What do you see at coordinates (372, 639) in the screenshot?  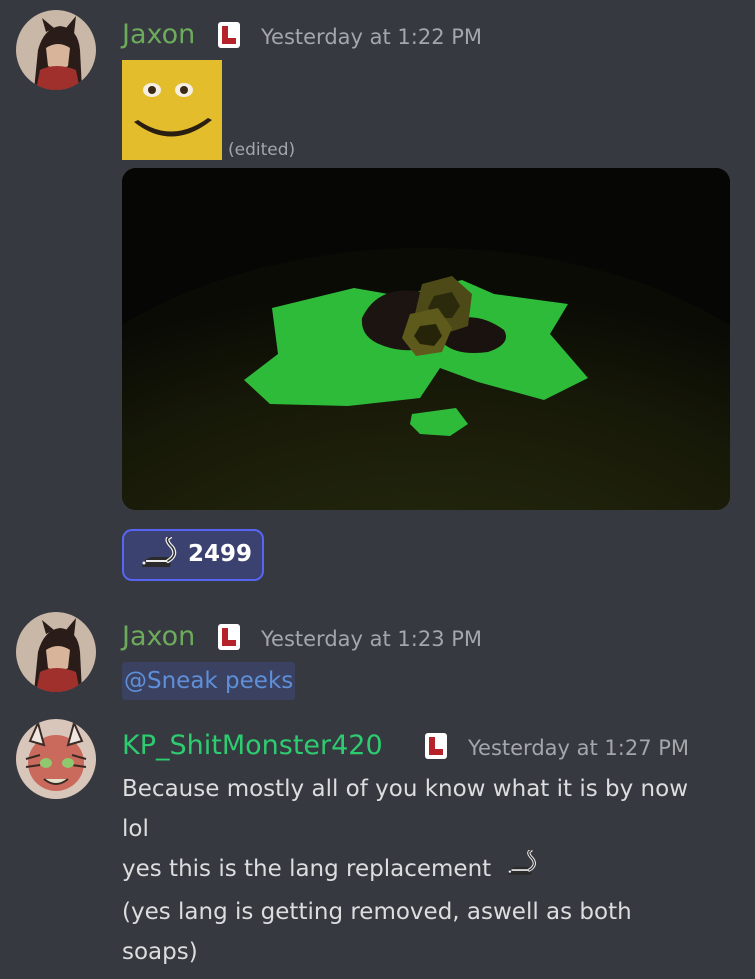 I see `timestamp: Yesterday at 1:23 PM` at bounding box center [372, 639].